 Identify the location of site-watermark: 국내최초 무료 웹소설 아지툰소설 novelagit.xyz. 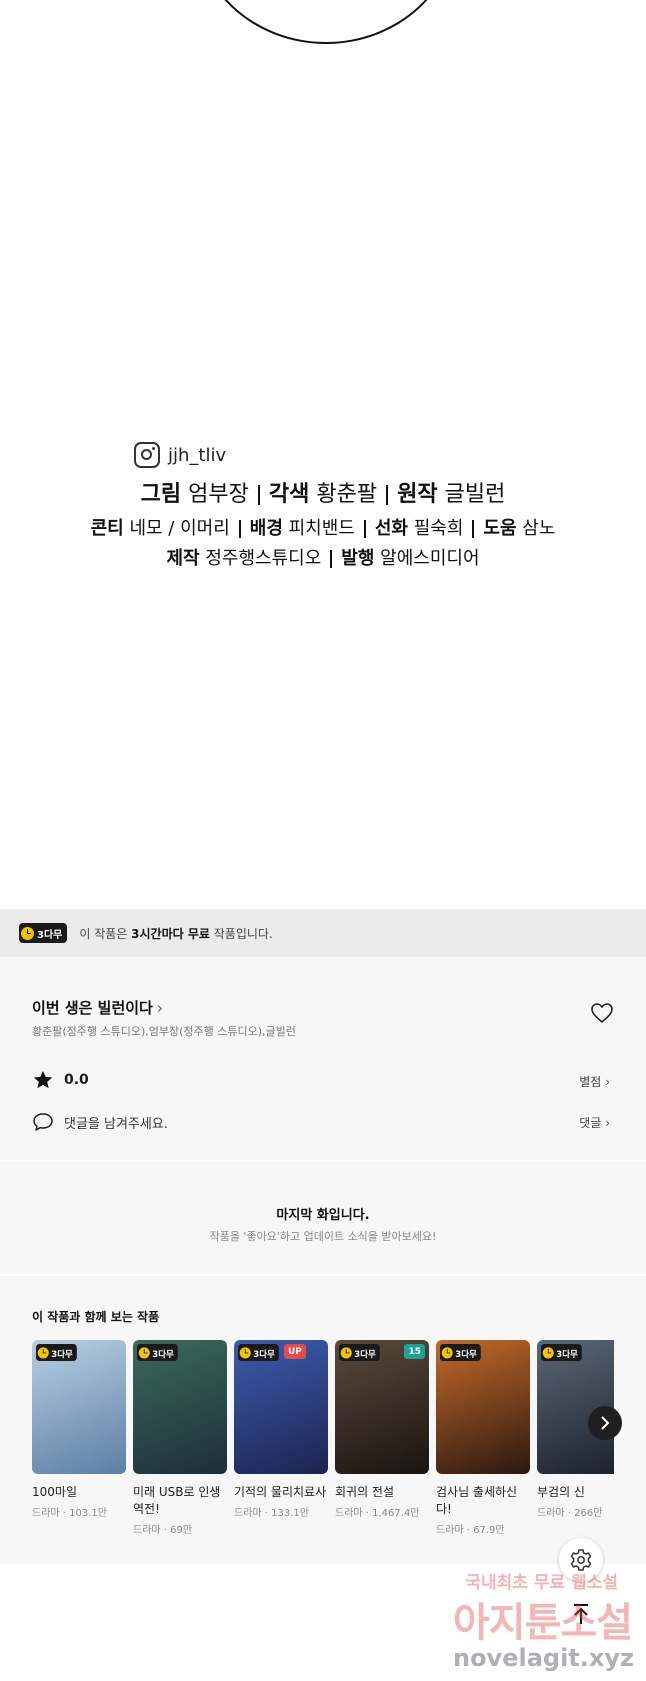
(543, 1623).